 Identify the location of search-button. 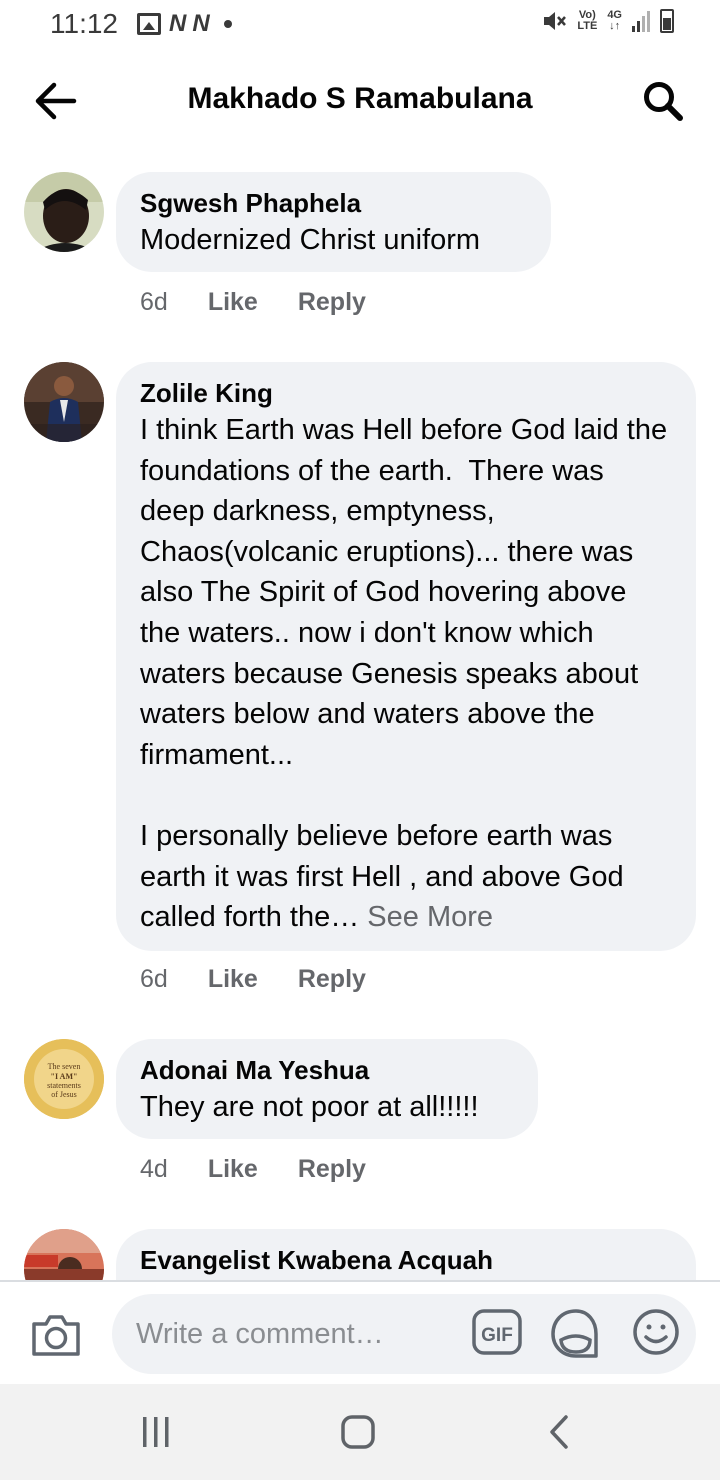
(663, 101).